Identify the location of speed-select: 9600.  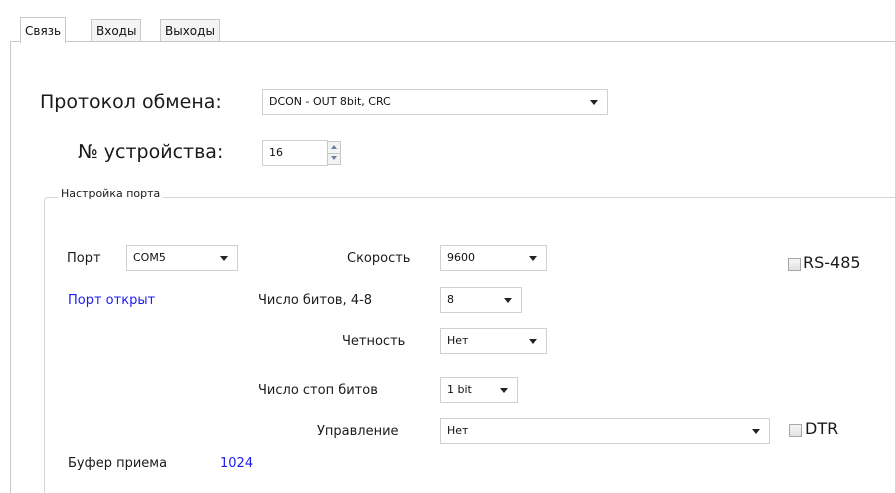
(493, 258).